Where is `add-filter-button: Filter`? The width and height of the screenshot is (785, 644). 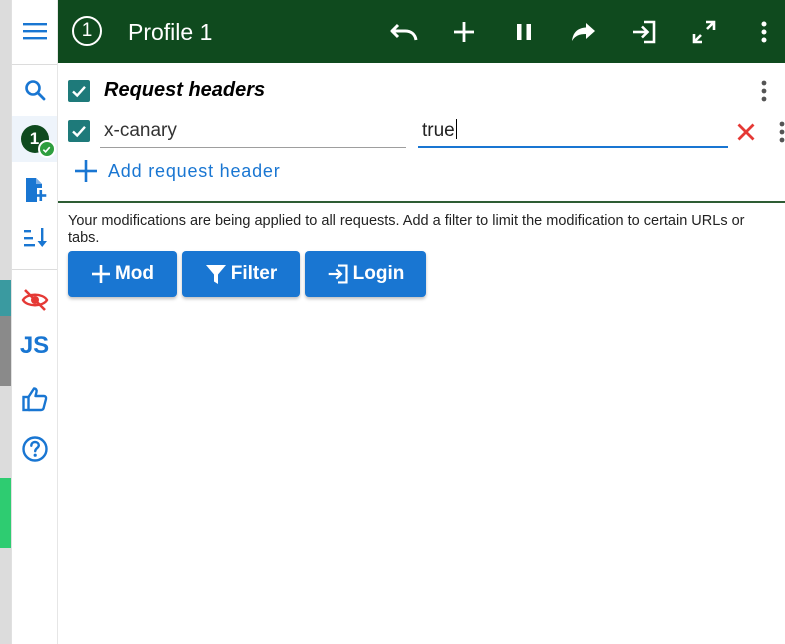 add-filter-button: Filter is located at coordinates (241, 274).